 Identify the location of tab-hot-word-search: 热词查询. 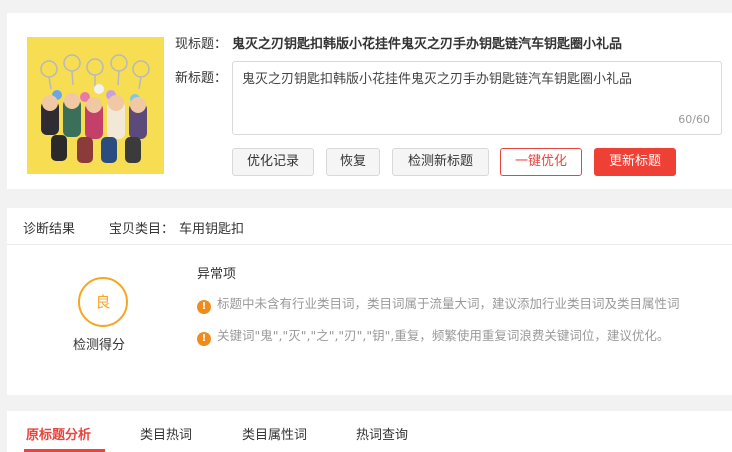
(382, 433).